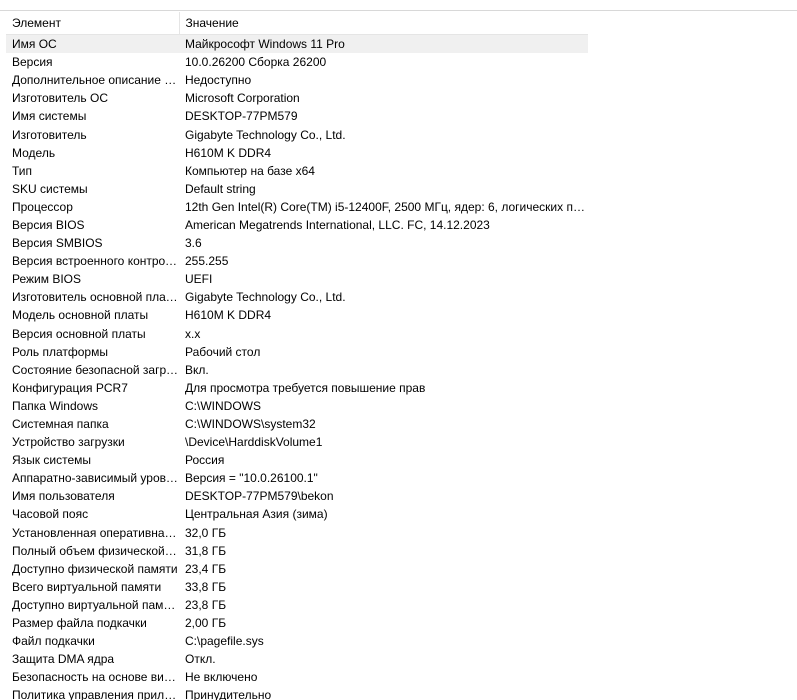  What do you see at coordinates (297, 533) in the screenshot?
I see `table-row: Установленная оперативная п... 32,0 ГБ` at bounding box center [297, 533].